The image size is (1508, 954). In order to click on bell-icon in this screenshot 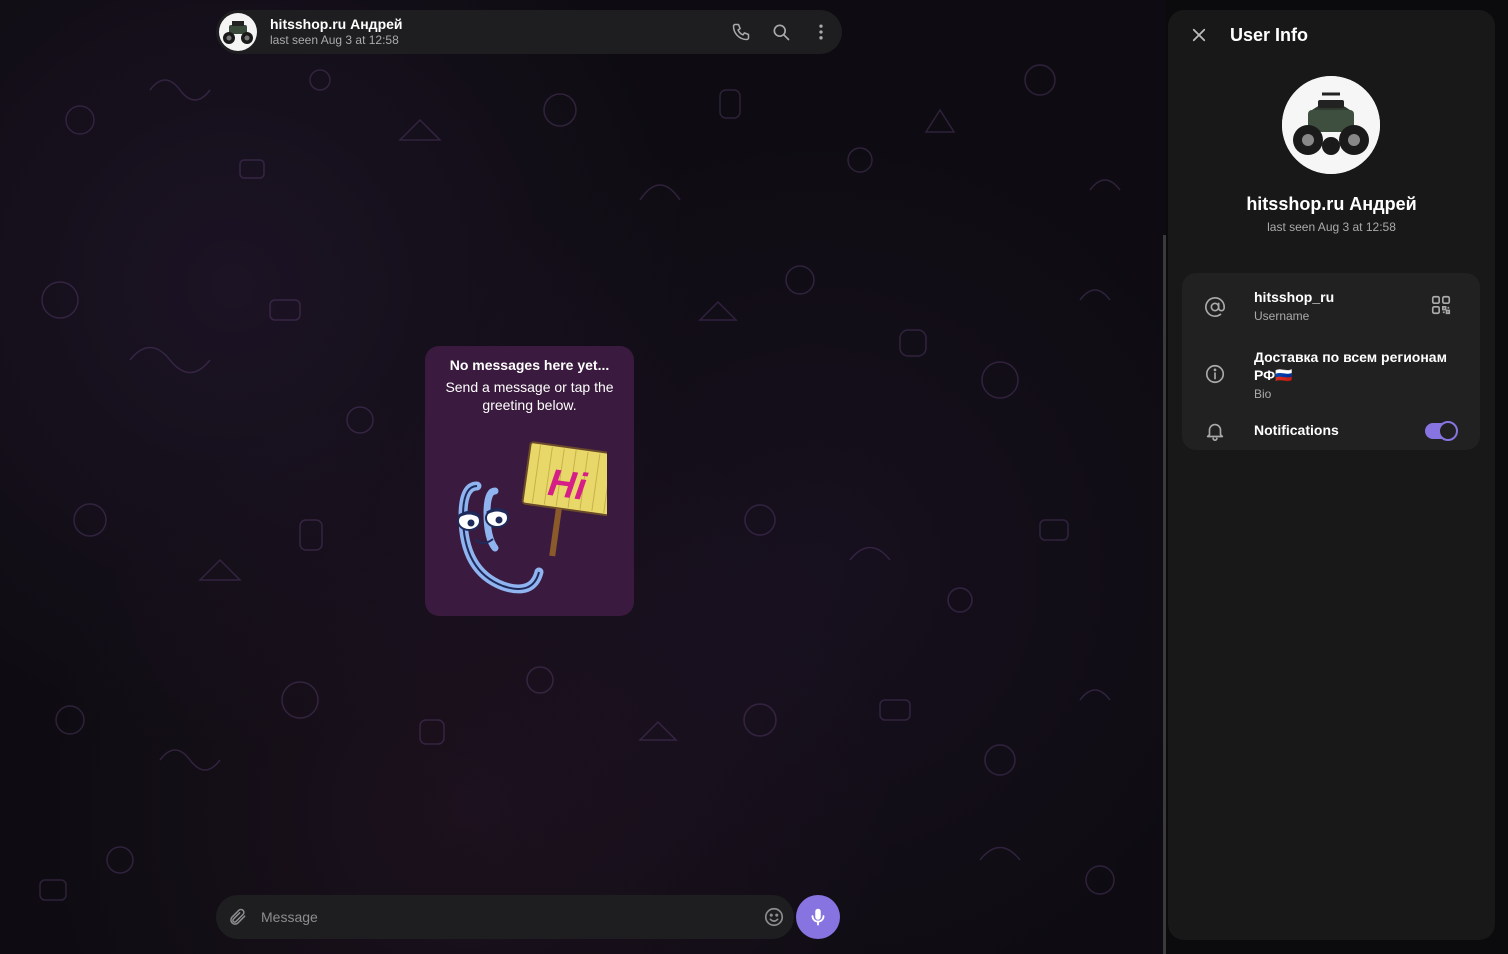, I will do `click(1215, 432)`.